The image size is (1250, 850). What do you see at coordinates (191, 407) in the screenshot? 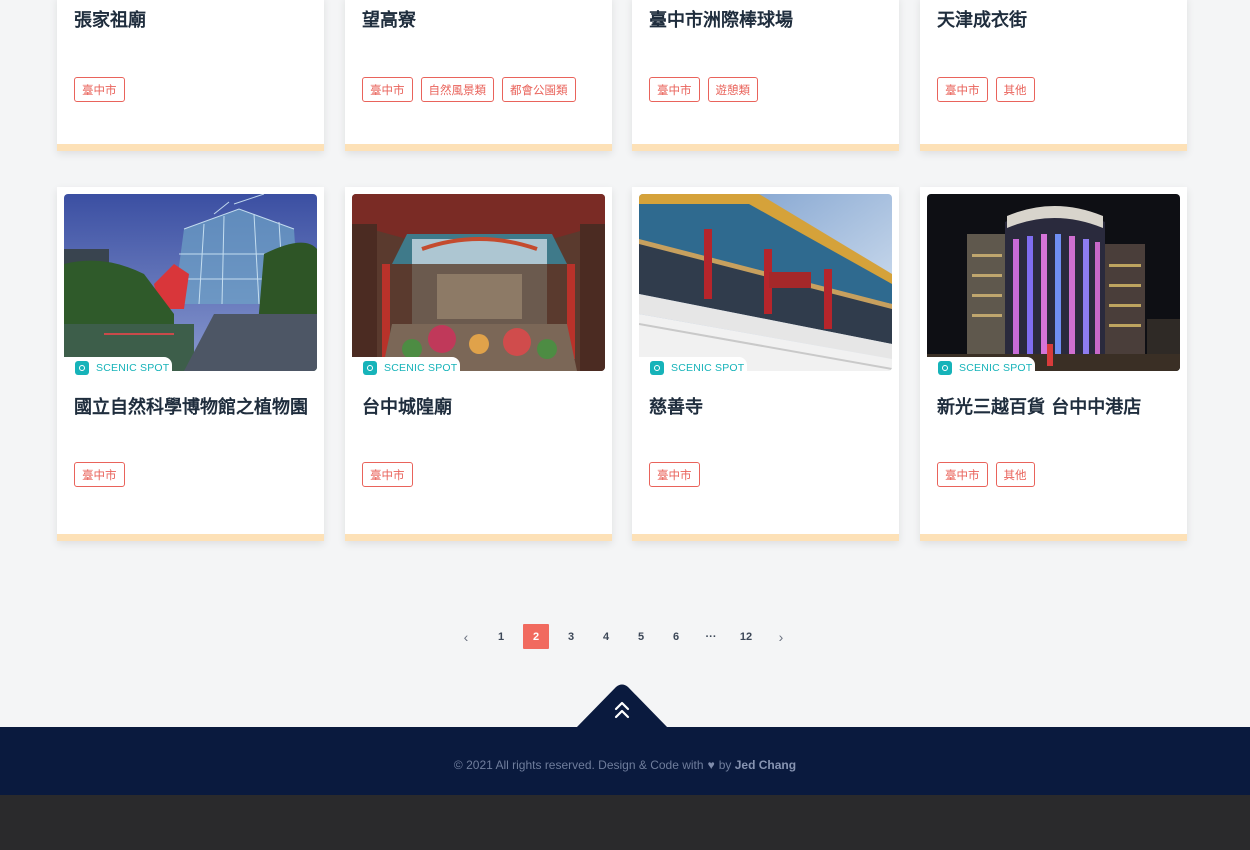
I see `card-title: 國立自然科學博物館之植物園` at bounding box center [191, 407].